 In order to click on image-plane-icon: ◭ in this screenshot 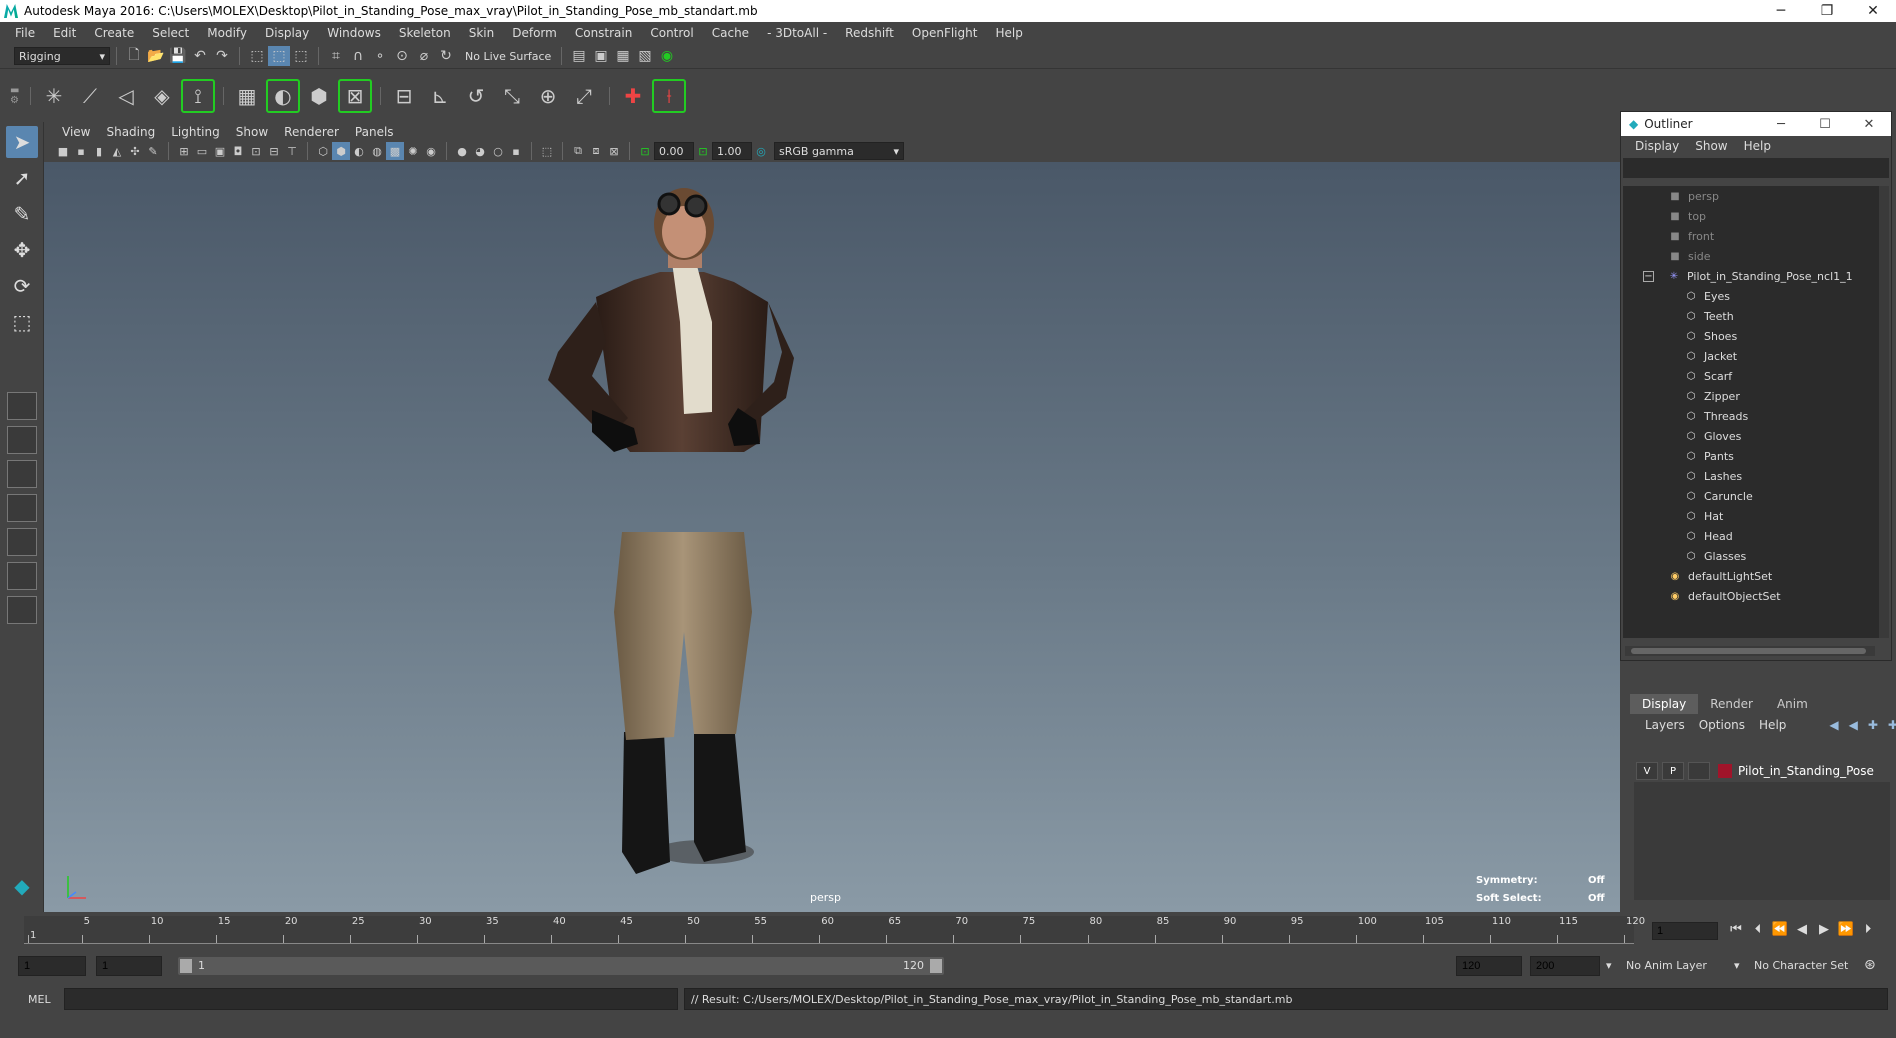, I will do `click(117, 151)`.